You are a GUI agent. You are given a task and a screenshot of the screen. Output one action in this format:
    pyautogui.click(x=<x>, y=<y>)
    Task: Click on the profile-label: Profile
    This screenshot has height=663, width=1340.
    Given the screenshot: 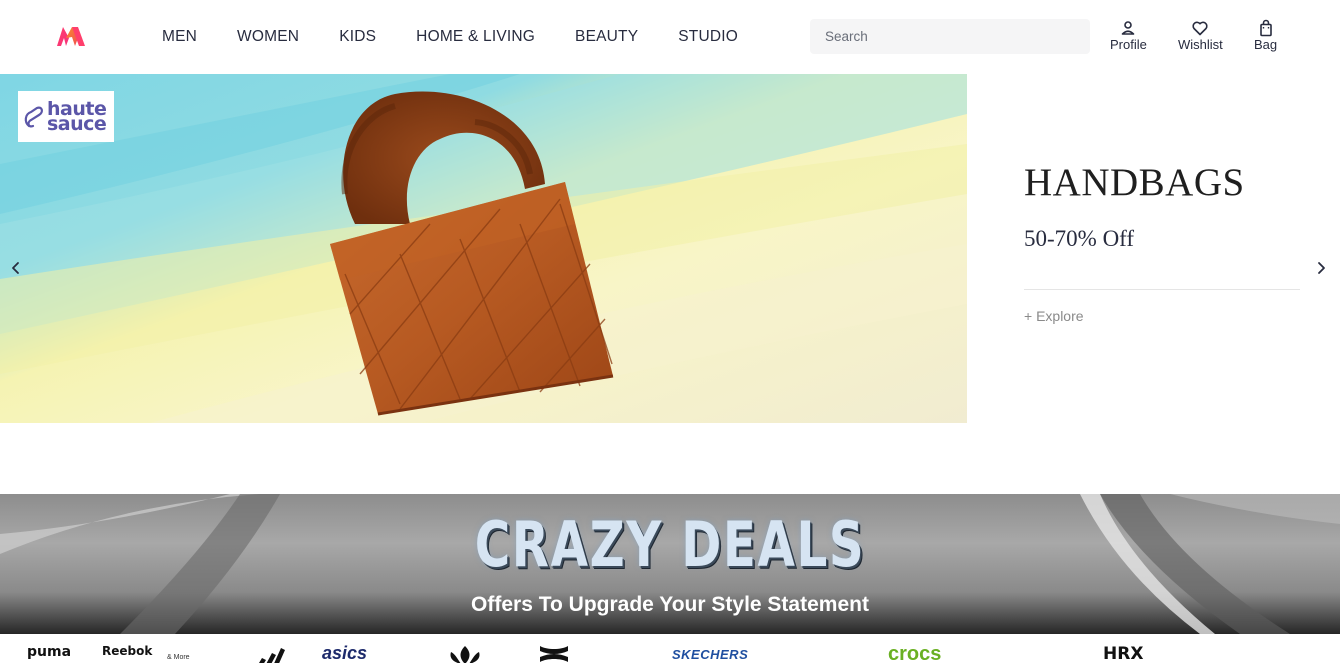 What is the action you would take?
    pyautogui.click(x=1128, y=44)
    